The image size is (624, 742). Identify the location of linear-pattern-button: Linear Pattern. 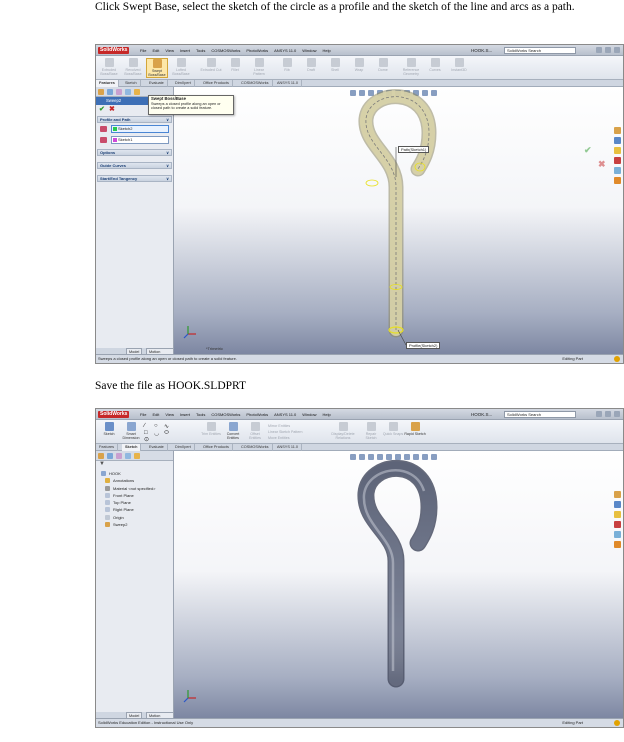
(259, 68).